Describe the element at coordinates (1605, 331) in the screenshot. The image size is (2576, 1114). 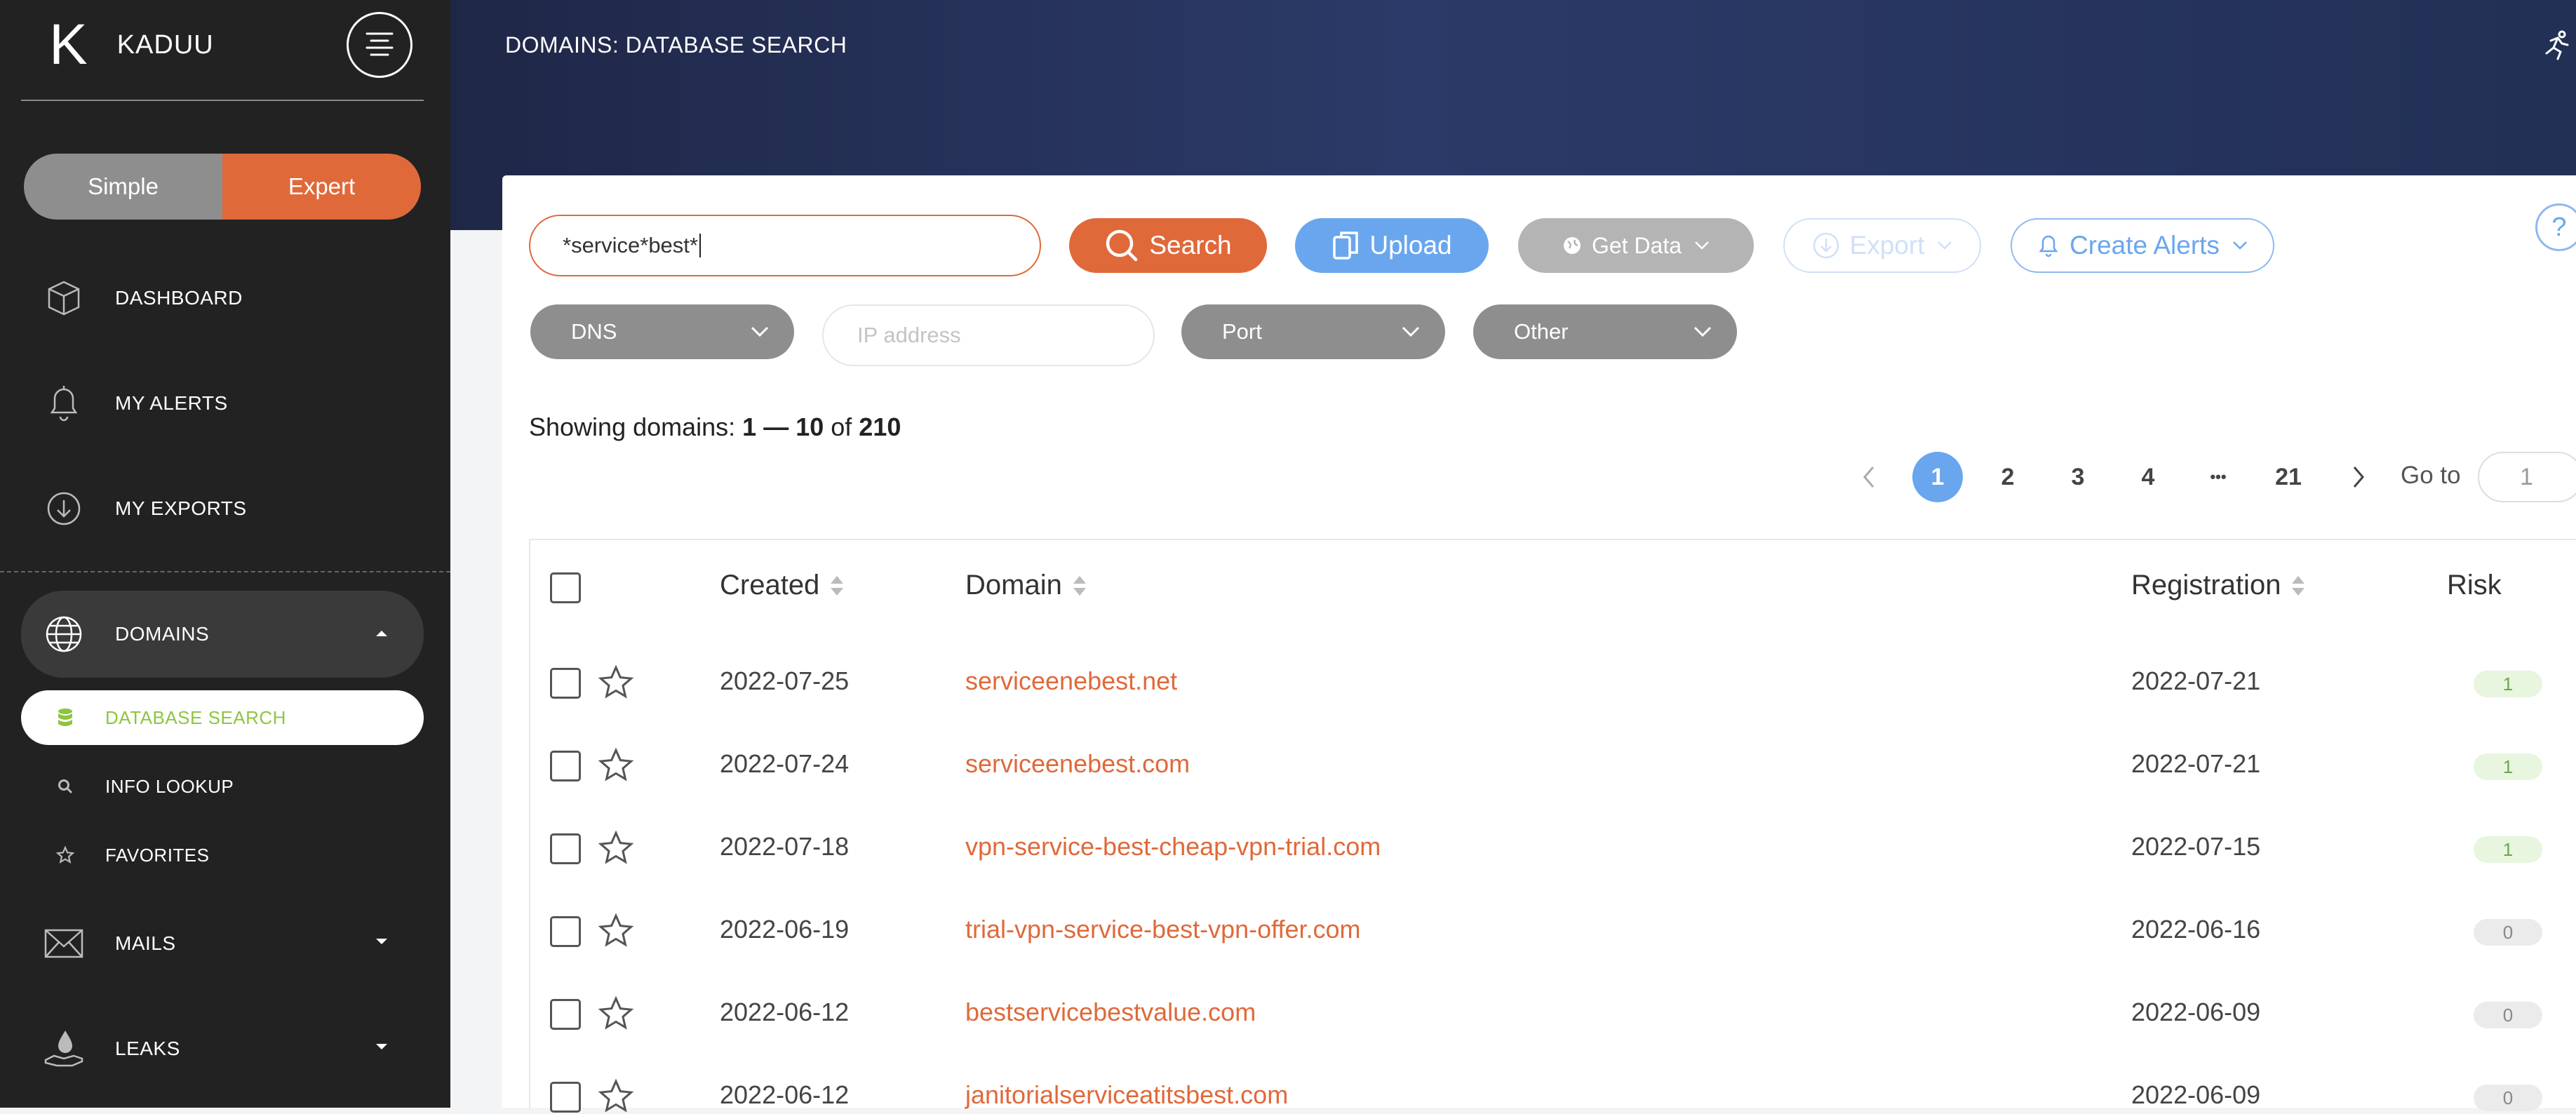
I see `other-filter-select: Other` at that location.